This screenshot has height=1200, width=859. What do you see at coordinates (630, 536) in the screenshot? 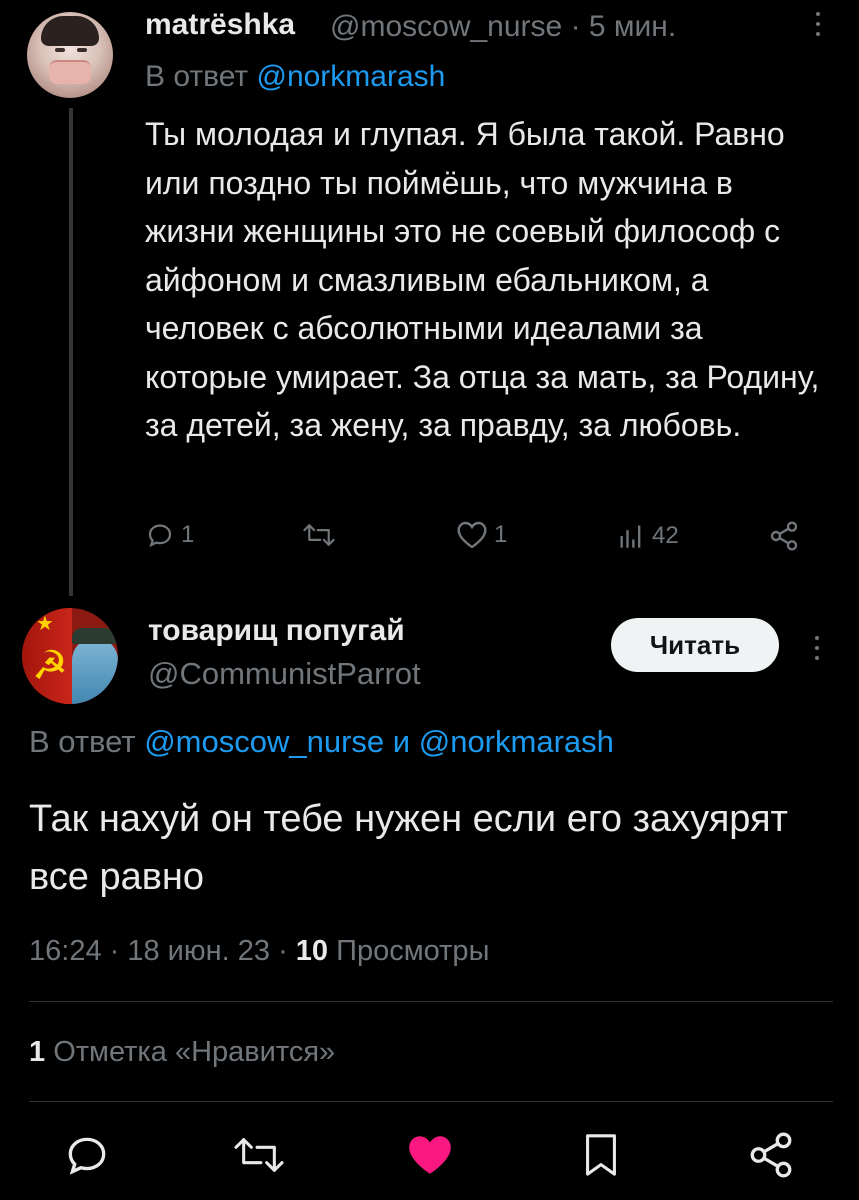
I see `views-icon` at bounding box center [630, 536].